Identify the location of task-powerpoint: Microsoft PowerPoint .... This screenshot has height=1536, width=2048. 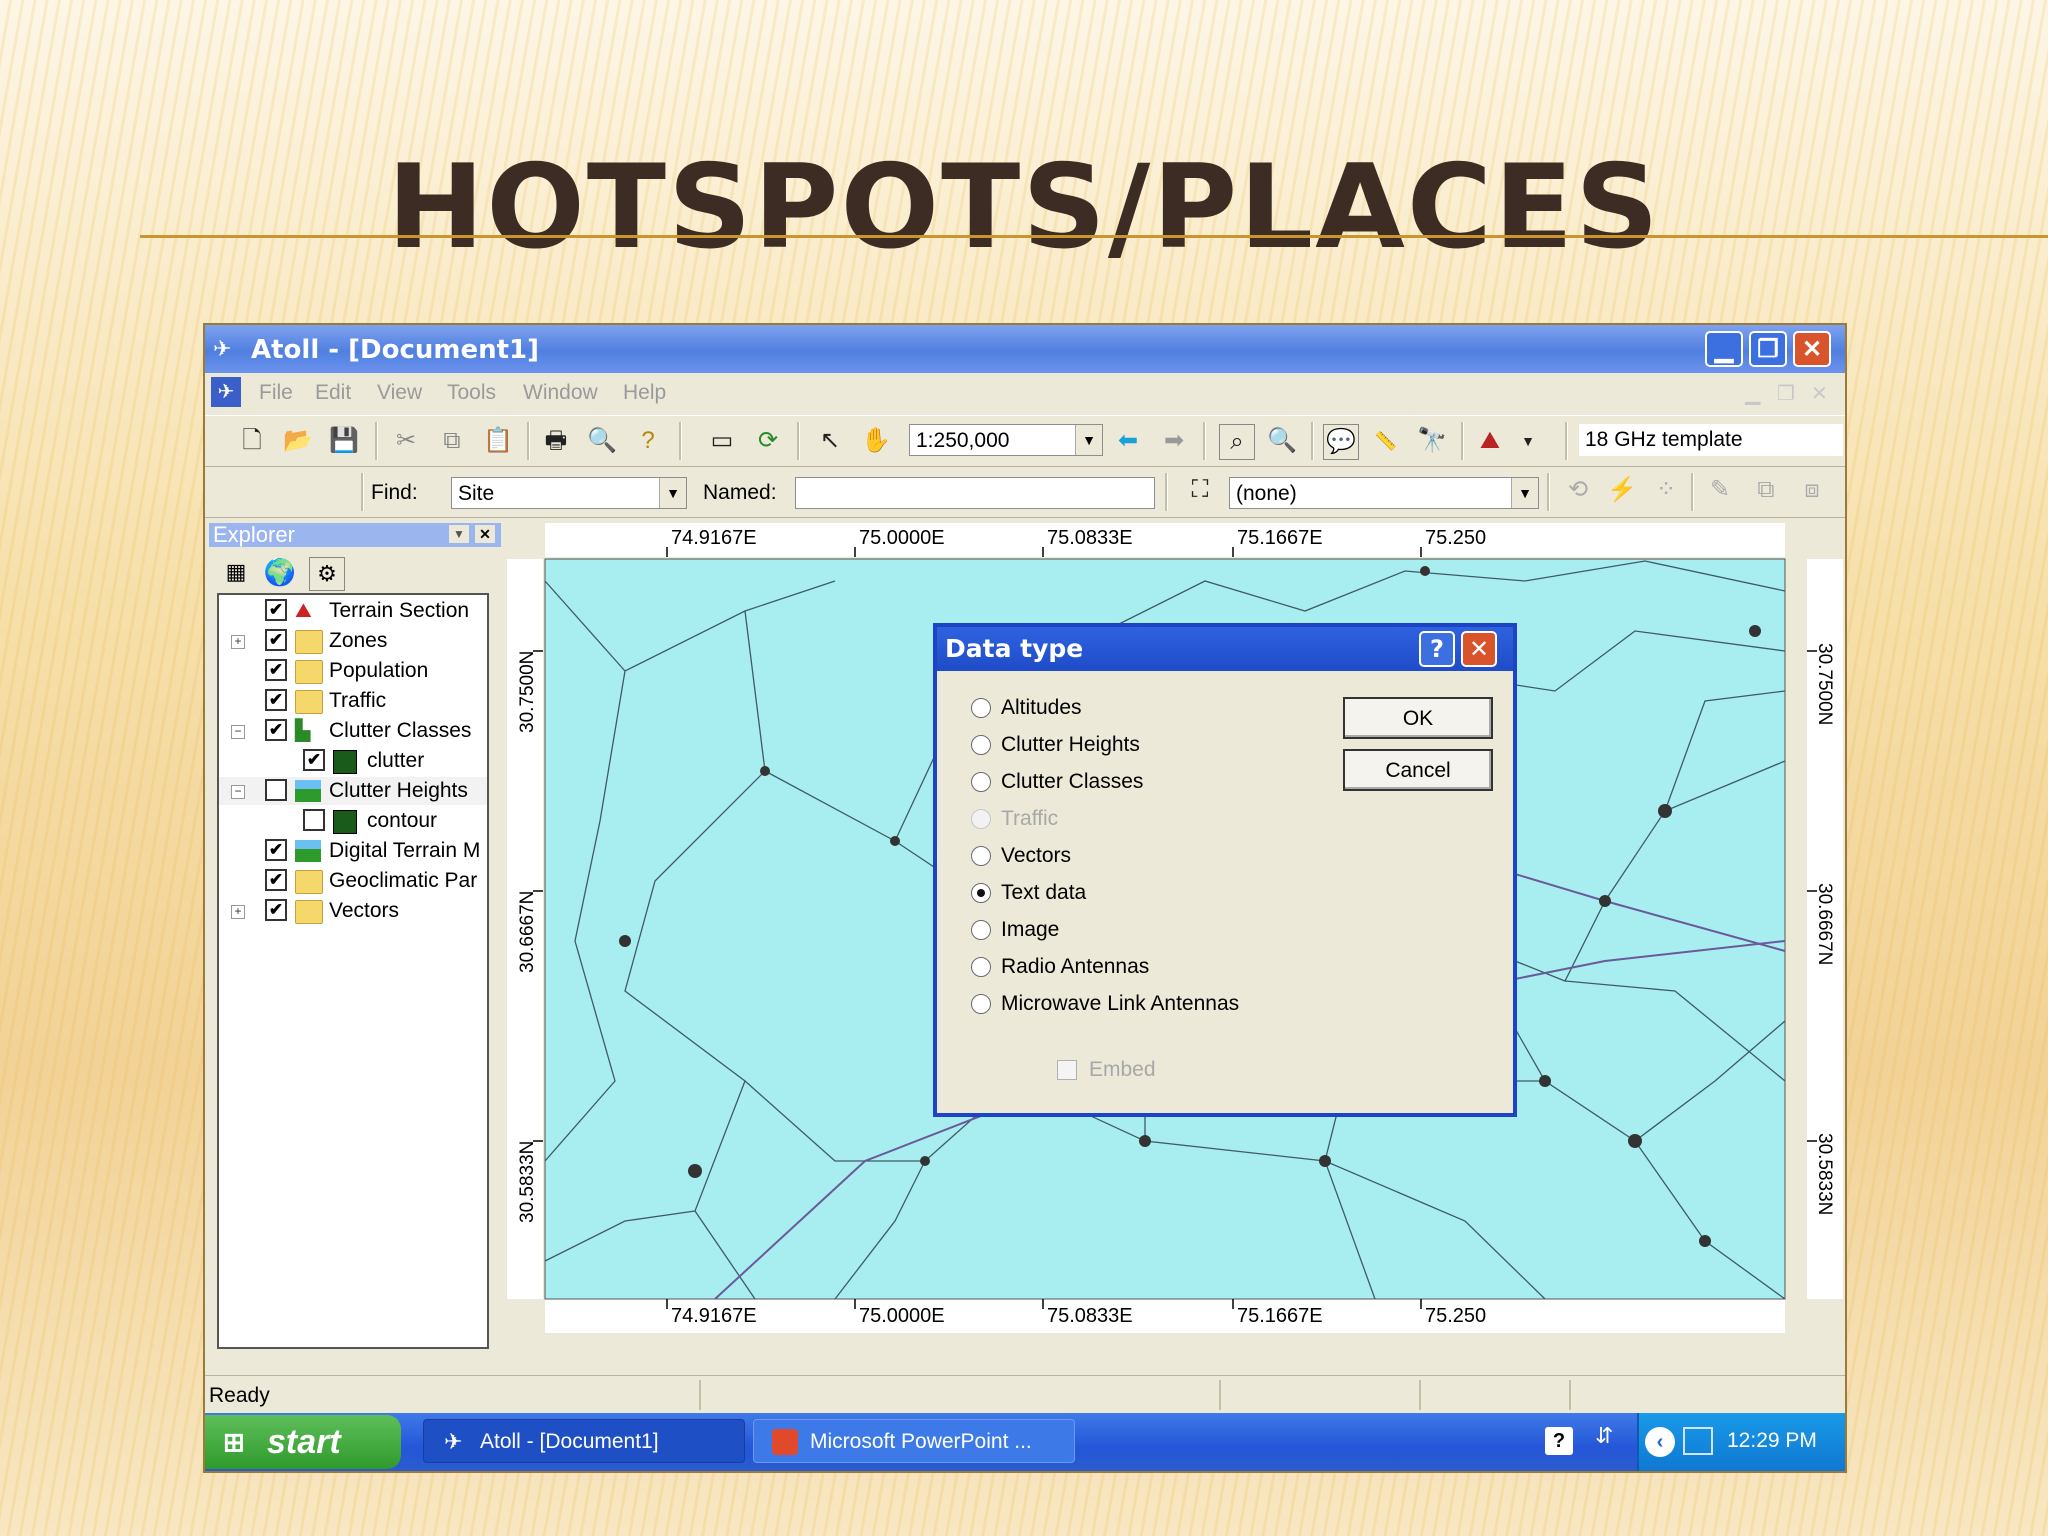
(914, 1441).